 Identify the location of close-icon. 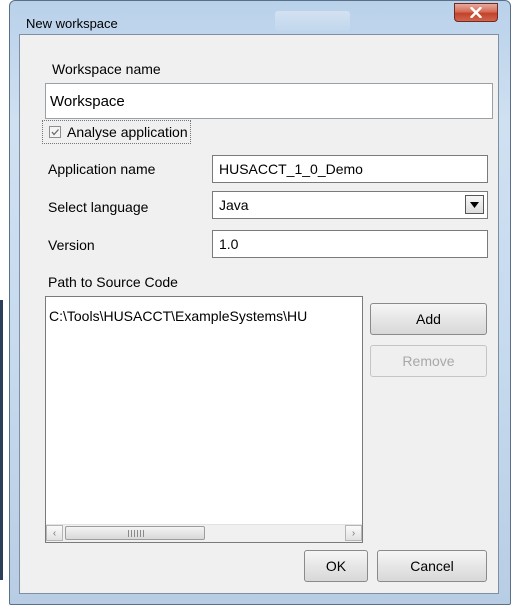
(476, 12).